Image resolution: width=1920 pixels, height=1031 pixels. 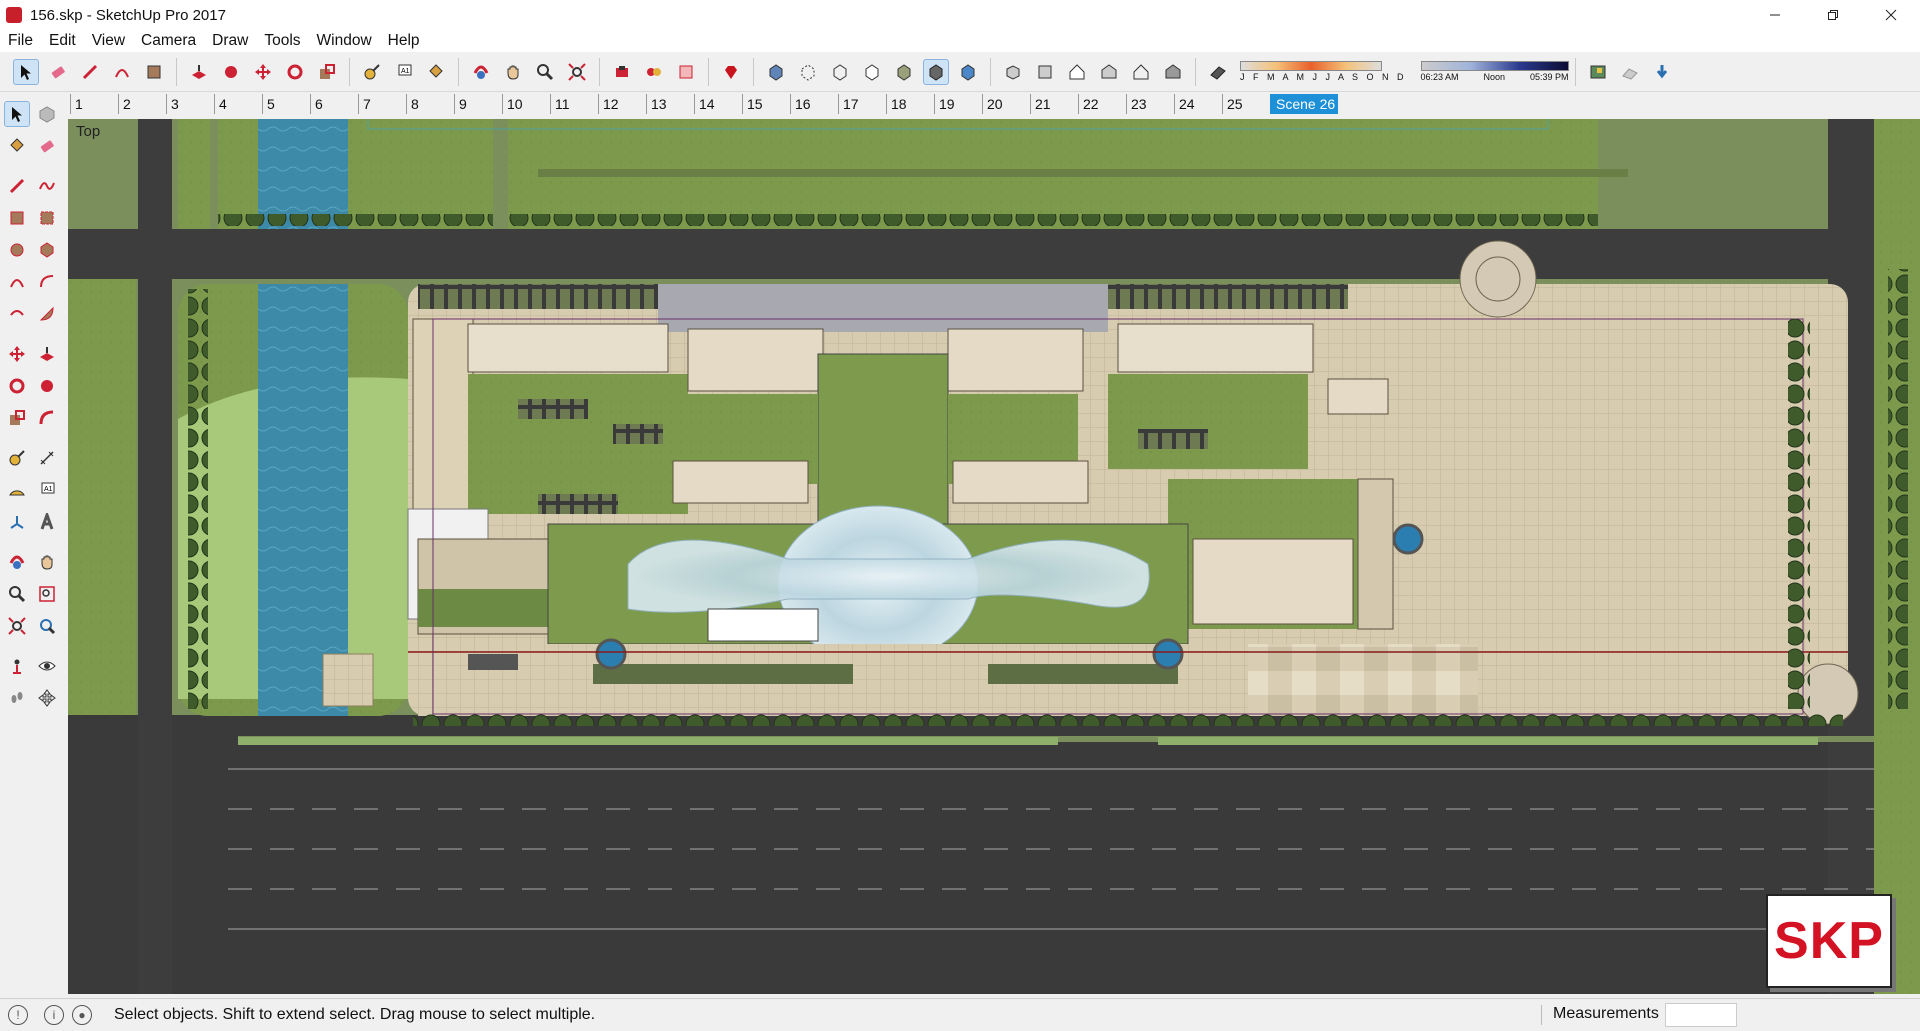 What do you see at coordinates (47, 282) in the screenshot?
I see `two-point-arc-tool-button` at bounding box center [47, 282].